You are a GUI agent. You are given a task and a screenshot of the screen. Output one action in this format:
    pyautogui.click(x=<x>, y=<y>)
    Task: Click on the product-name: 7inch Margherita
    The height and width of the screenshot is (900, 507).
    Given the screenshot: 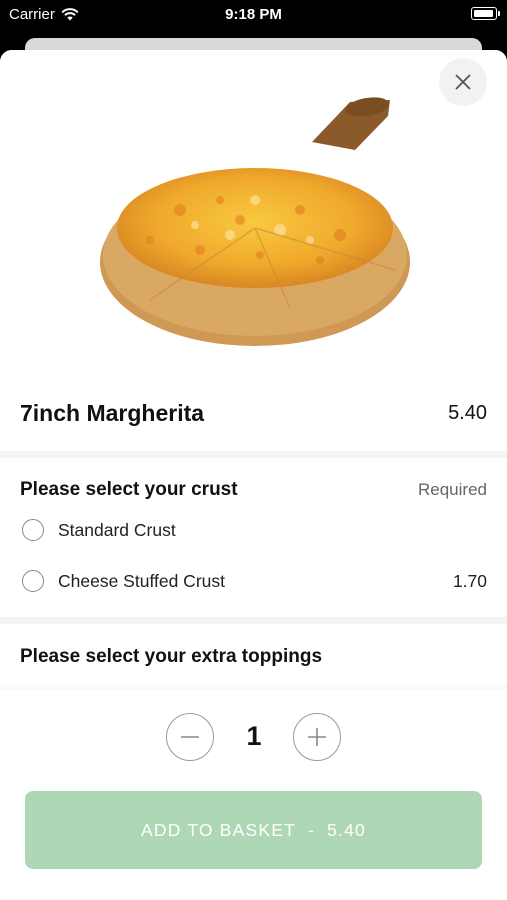 What is the action you would take?
    pyautogui.click(x=112, y=413)
    